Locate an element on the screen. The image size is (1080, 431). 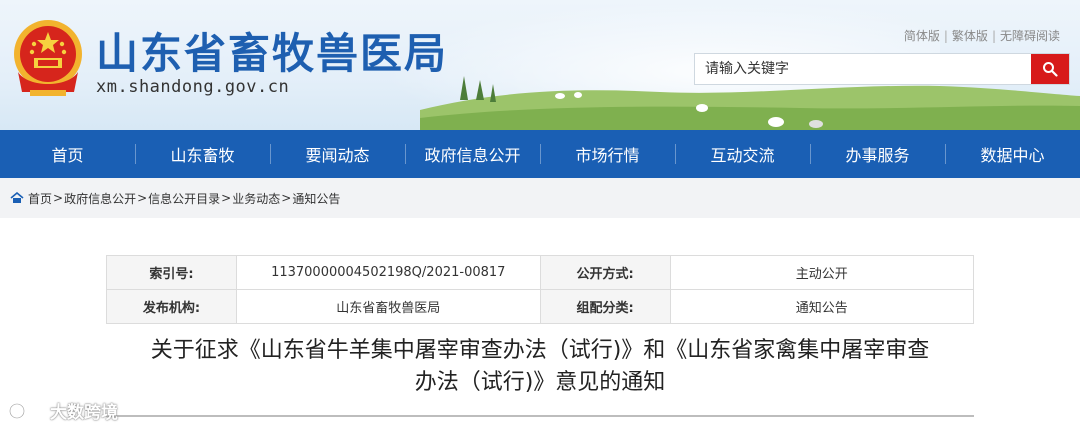
breadcrumb-home: 首页 is located at coordinates (40, 198).